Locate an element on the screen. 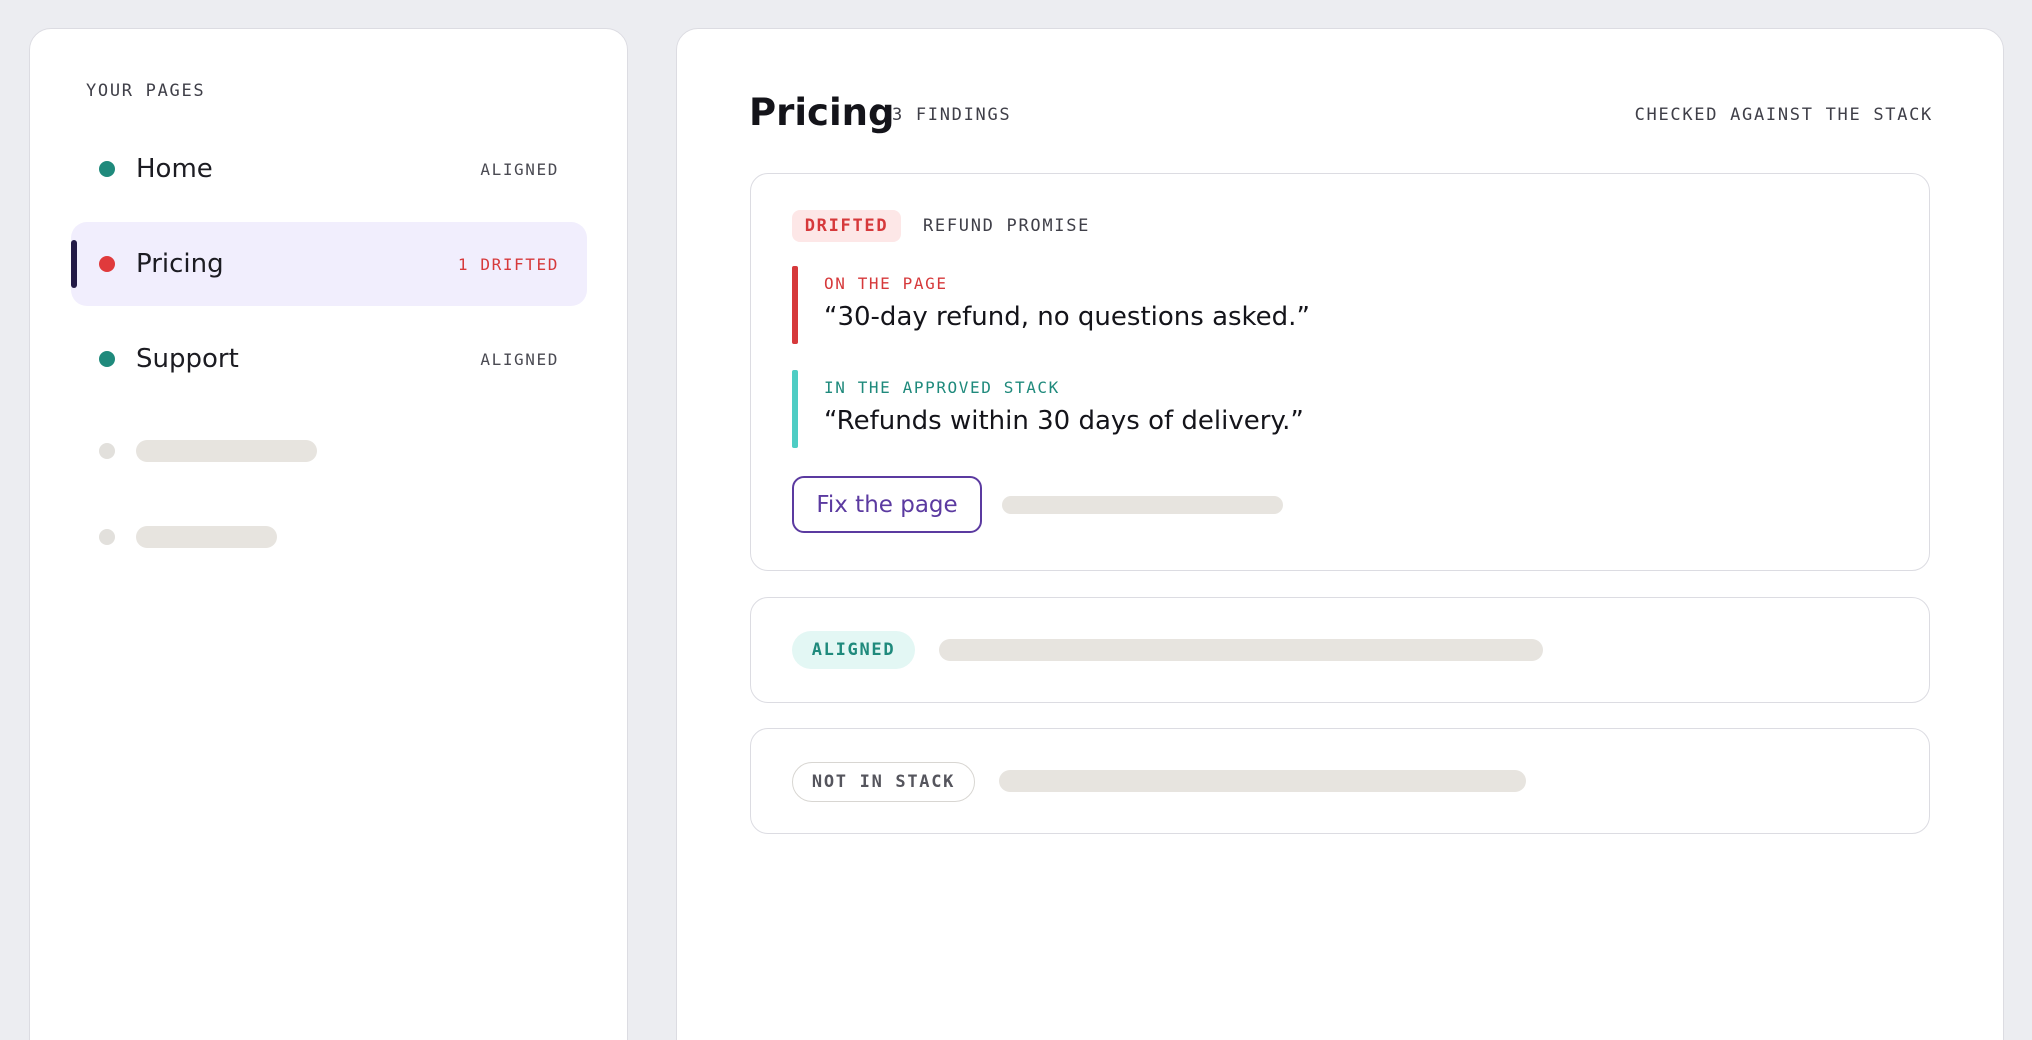 The height and width of the screenshot is (1040, 2032). finding-card-aligned: ALIGNED is located at coordinates (1340, 650).